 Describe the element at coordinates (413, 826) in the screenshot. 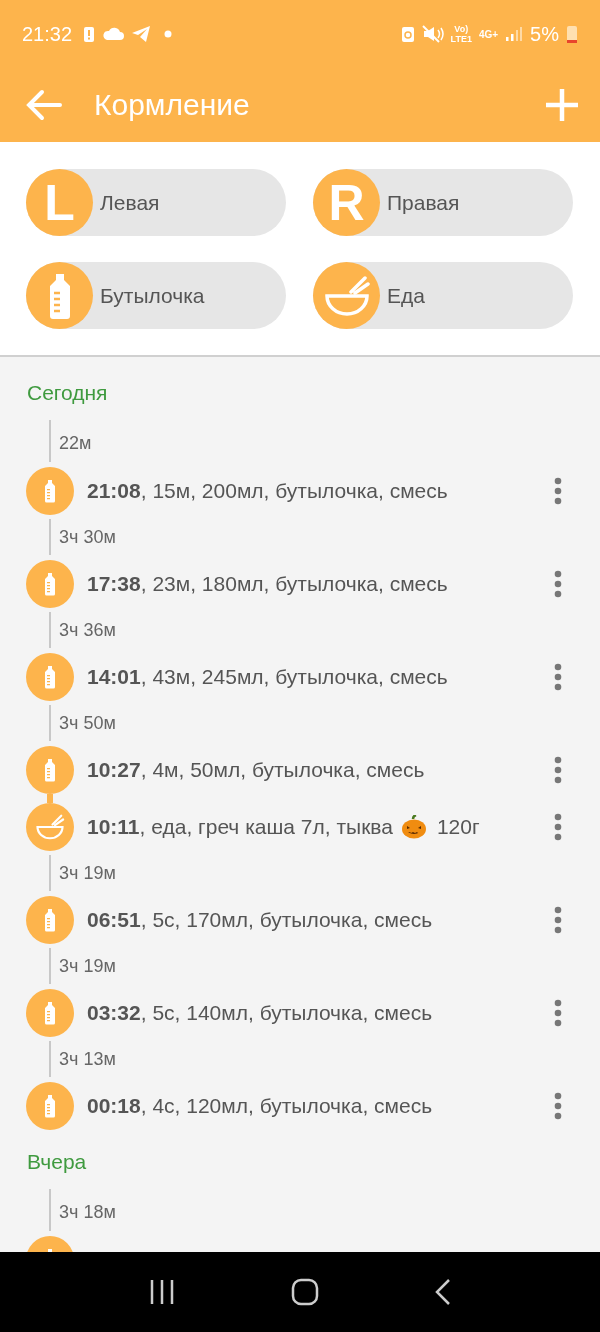

I see `pumpkin-icon` at that location.